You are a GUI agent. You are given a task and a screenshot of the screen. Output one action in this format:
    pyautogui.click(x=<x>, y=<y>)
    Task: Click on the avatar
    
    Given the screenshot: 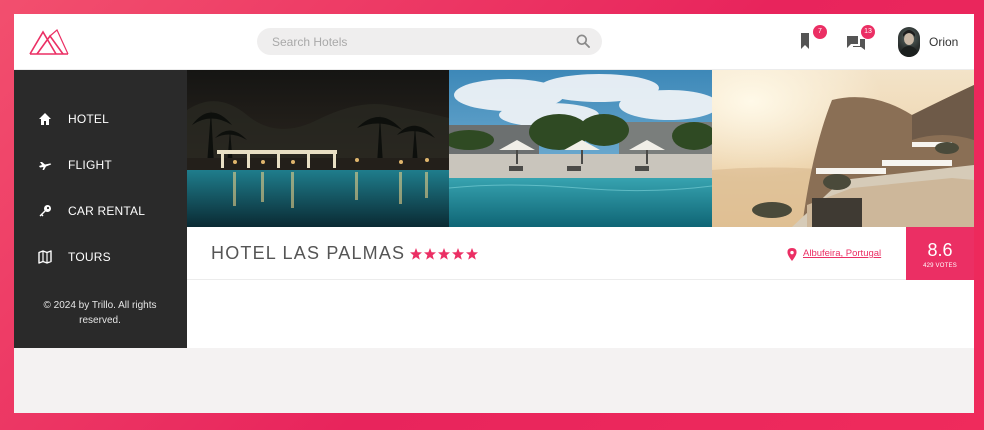 What is the action you would take?
    pyautogui.click(x=909, y=42)
    